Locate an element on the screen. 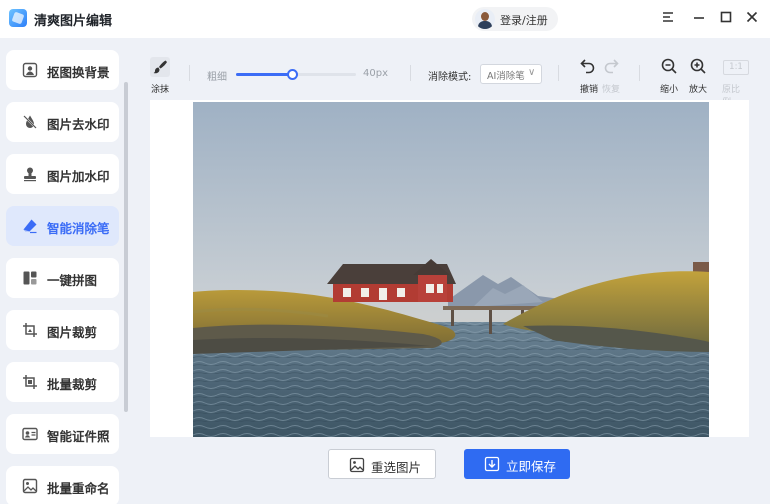  sidebar-item-id-photo: 智能证件照 is located at coordinates (62, 434).